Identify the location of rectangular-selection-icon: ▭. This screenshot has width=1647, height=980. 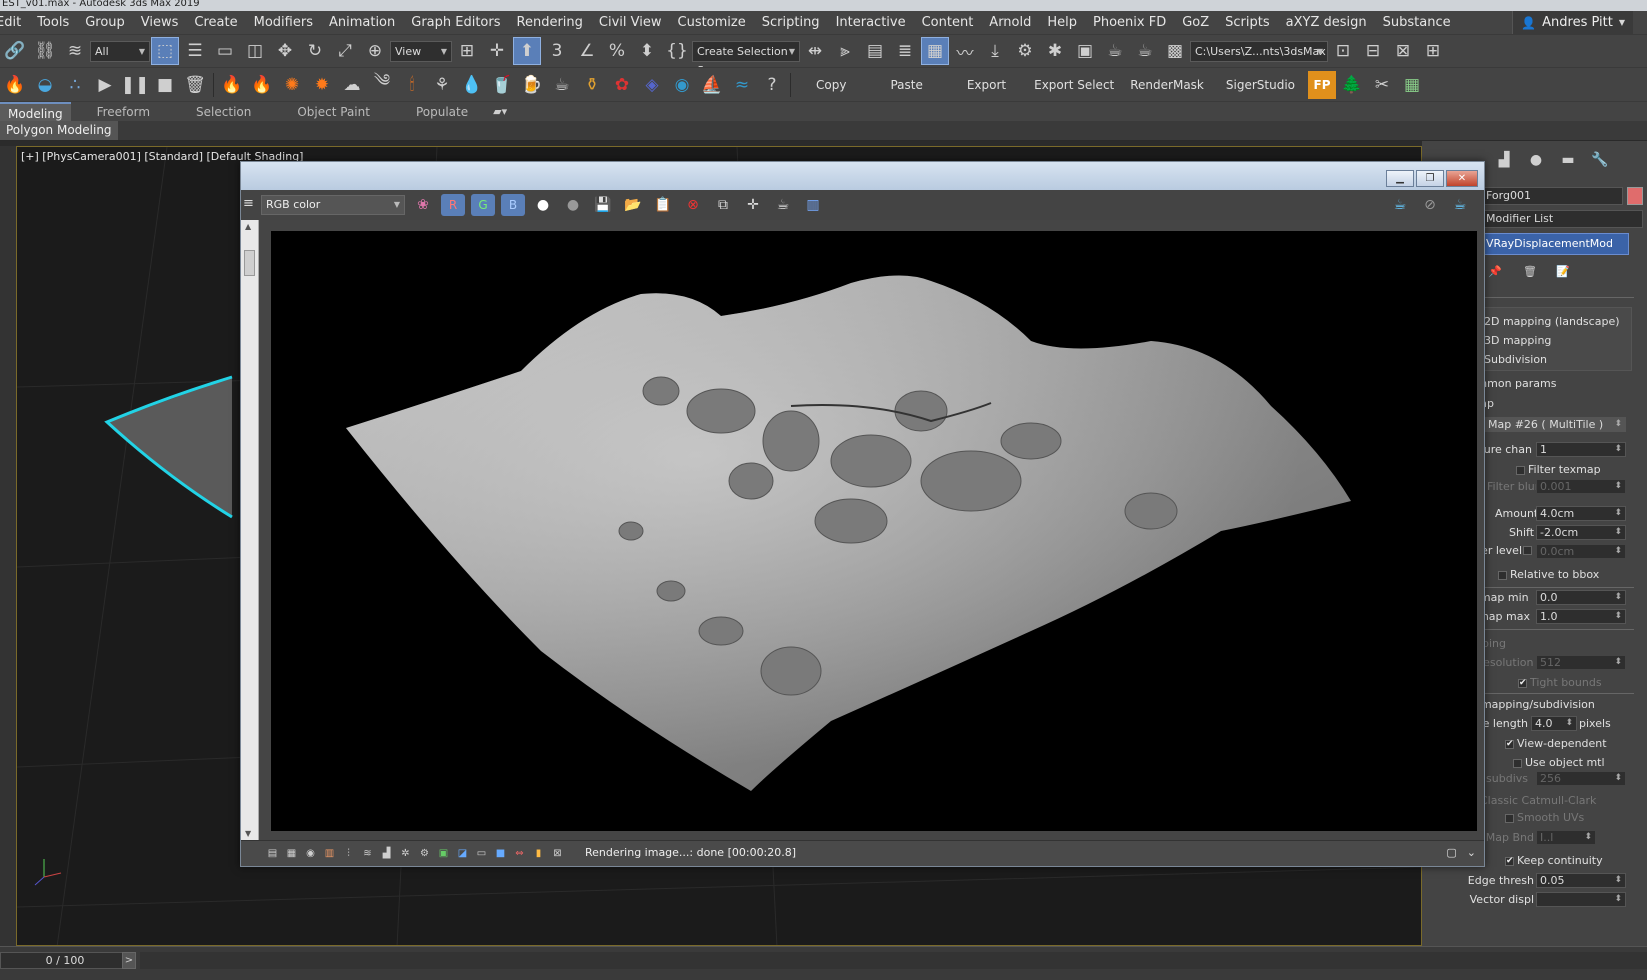
(225, 51).